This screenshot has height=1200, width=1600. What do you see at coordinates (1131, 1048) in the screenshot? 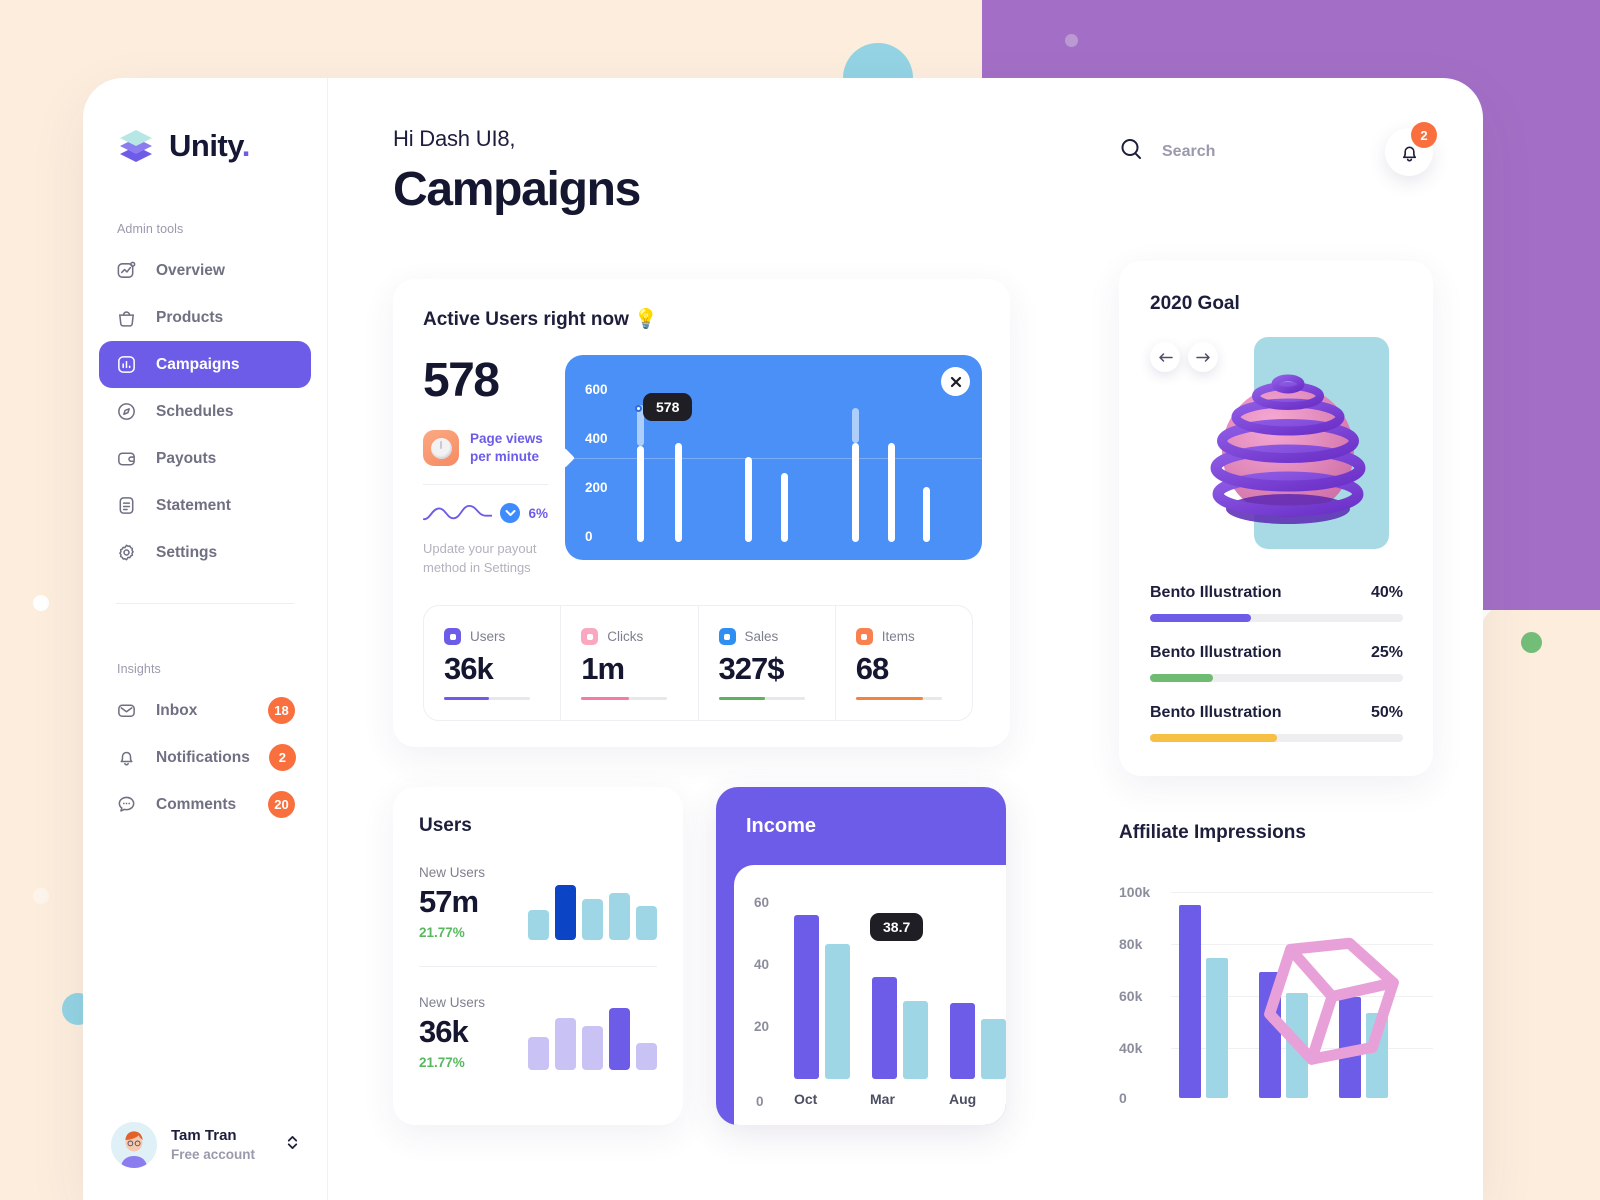
I see `y-tick: 40k` at bounding box center [1131, 1048].